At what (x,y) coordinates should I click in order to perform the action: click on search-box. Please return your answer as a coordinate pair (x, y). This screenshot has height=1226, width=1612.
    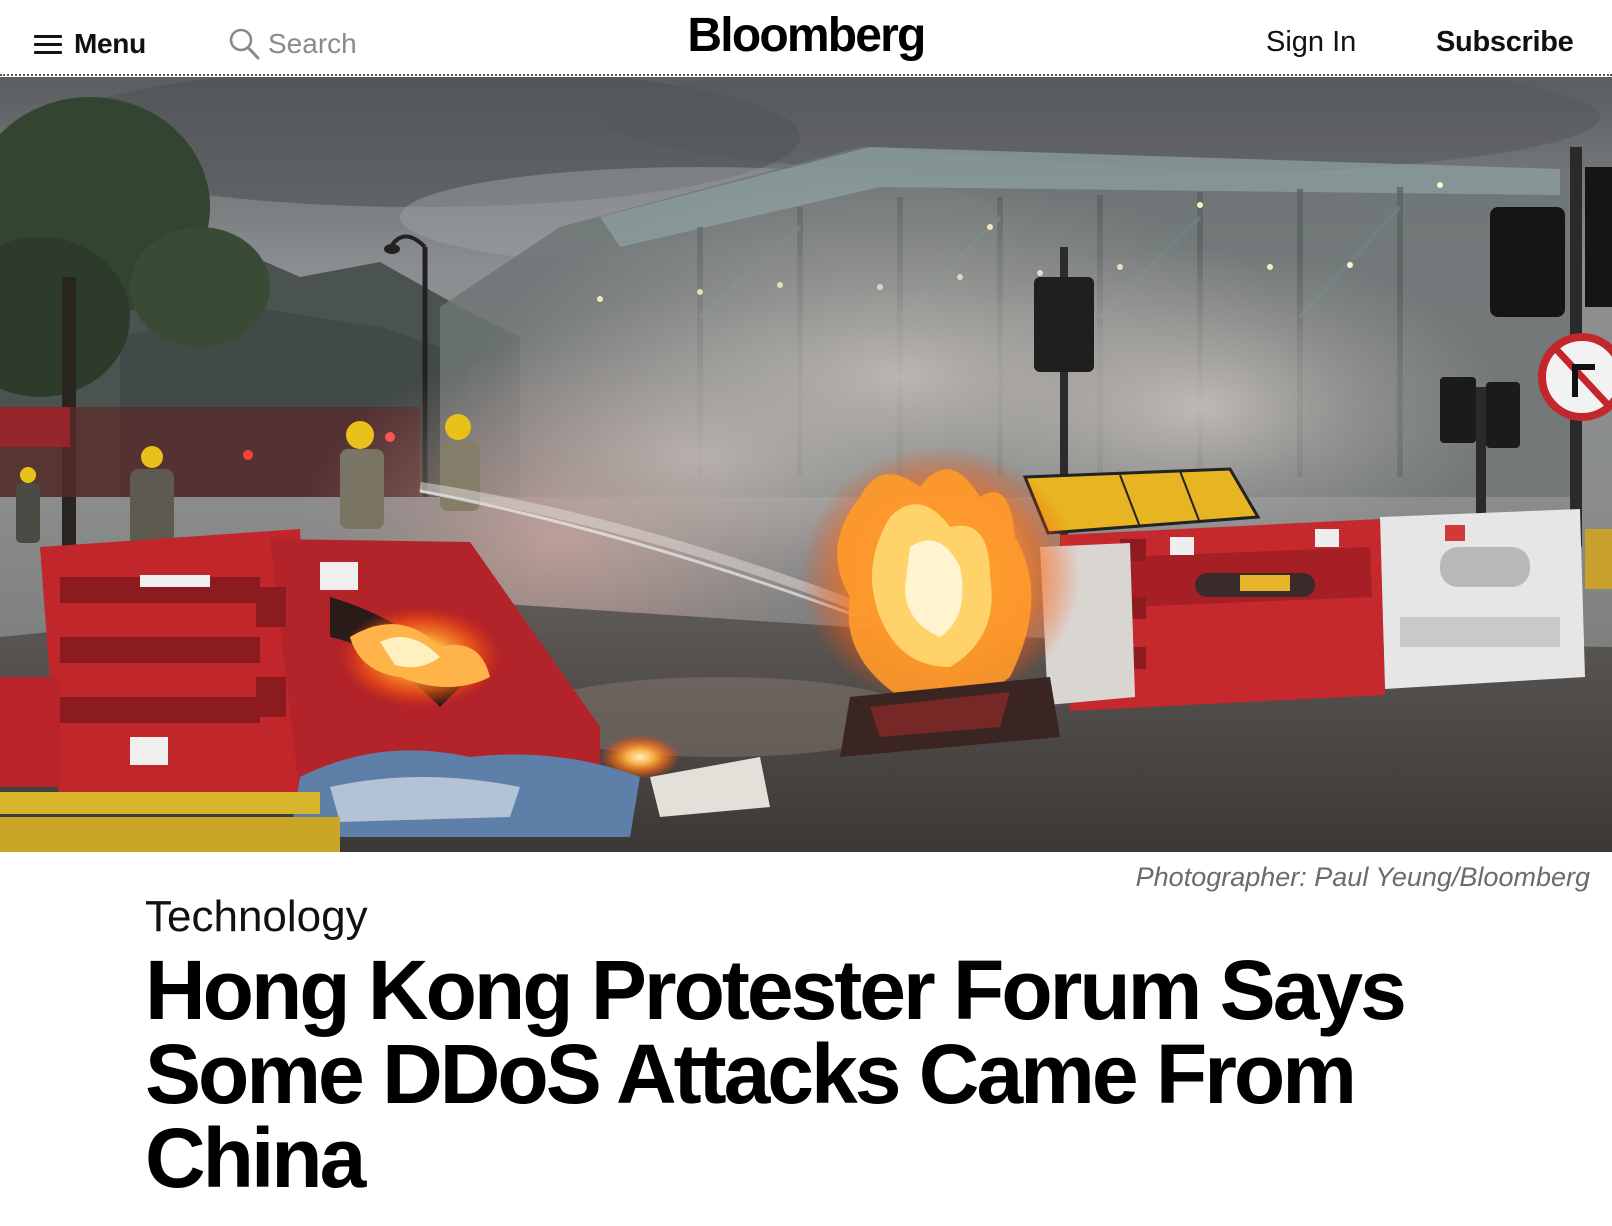
    Looking at the image, I should click on (328, 44).